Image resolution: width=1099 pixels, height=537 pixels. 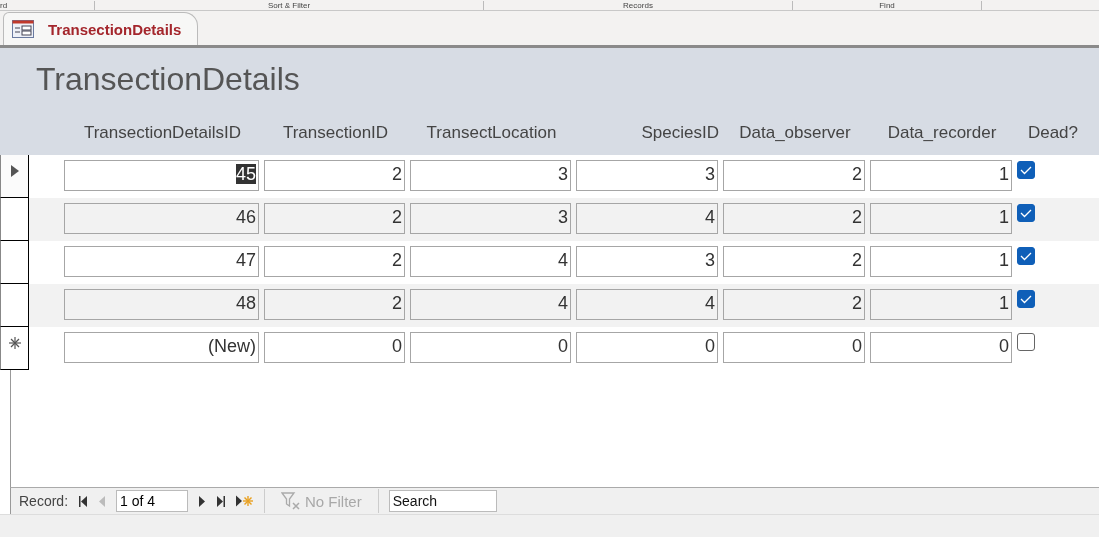 What do you see at coordinates (101, 28) in the screenshot?
I see `document-tab: TransectionDetails` at bounding box center [101, 28].